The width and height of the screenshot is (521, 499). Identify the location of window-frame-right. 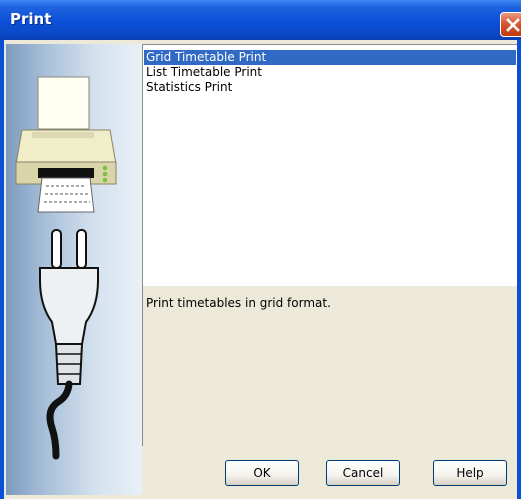
(519, 269).